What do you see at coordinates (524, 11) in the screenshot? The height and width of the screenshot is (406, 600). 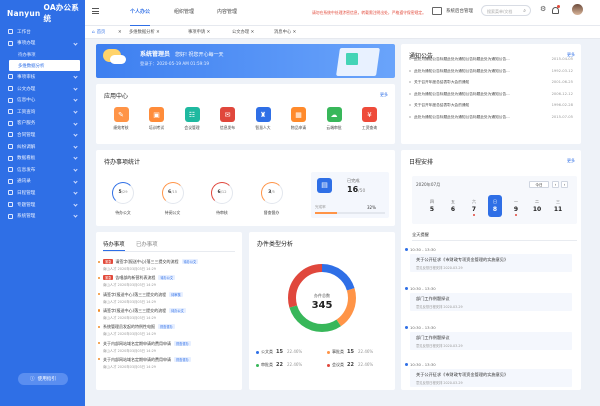 I see `search-icon: ⌕` at bounding box center [524, 11].